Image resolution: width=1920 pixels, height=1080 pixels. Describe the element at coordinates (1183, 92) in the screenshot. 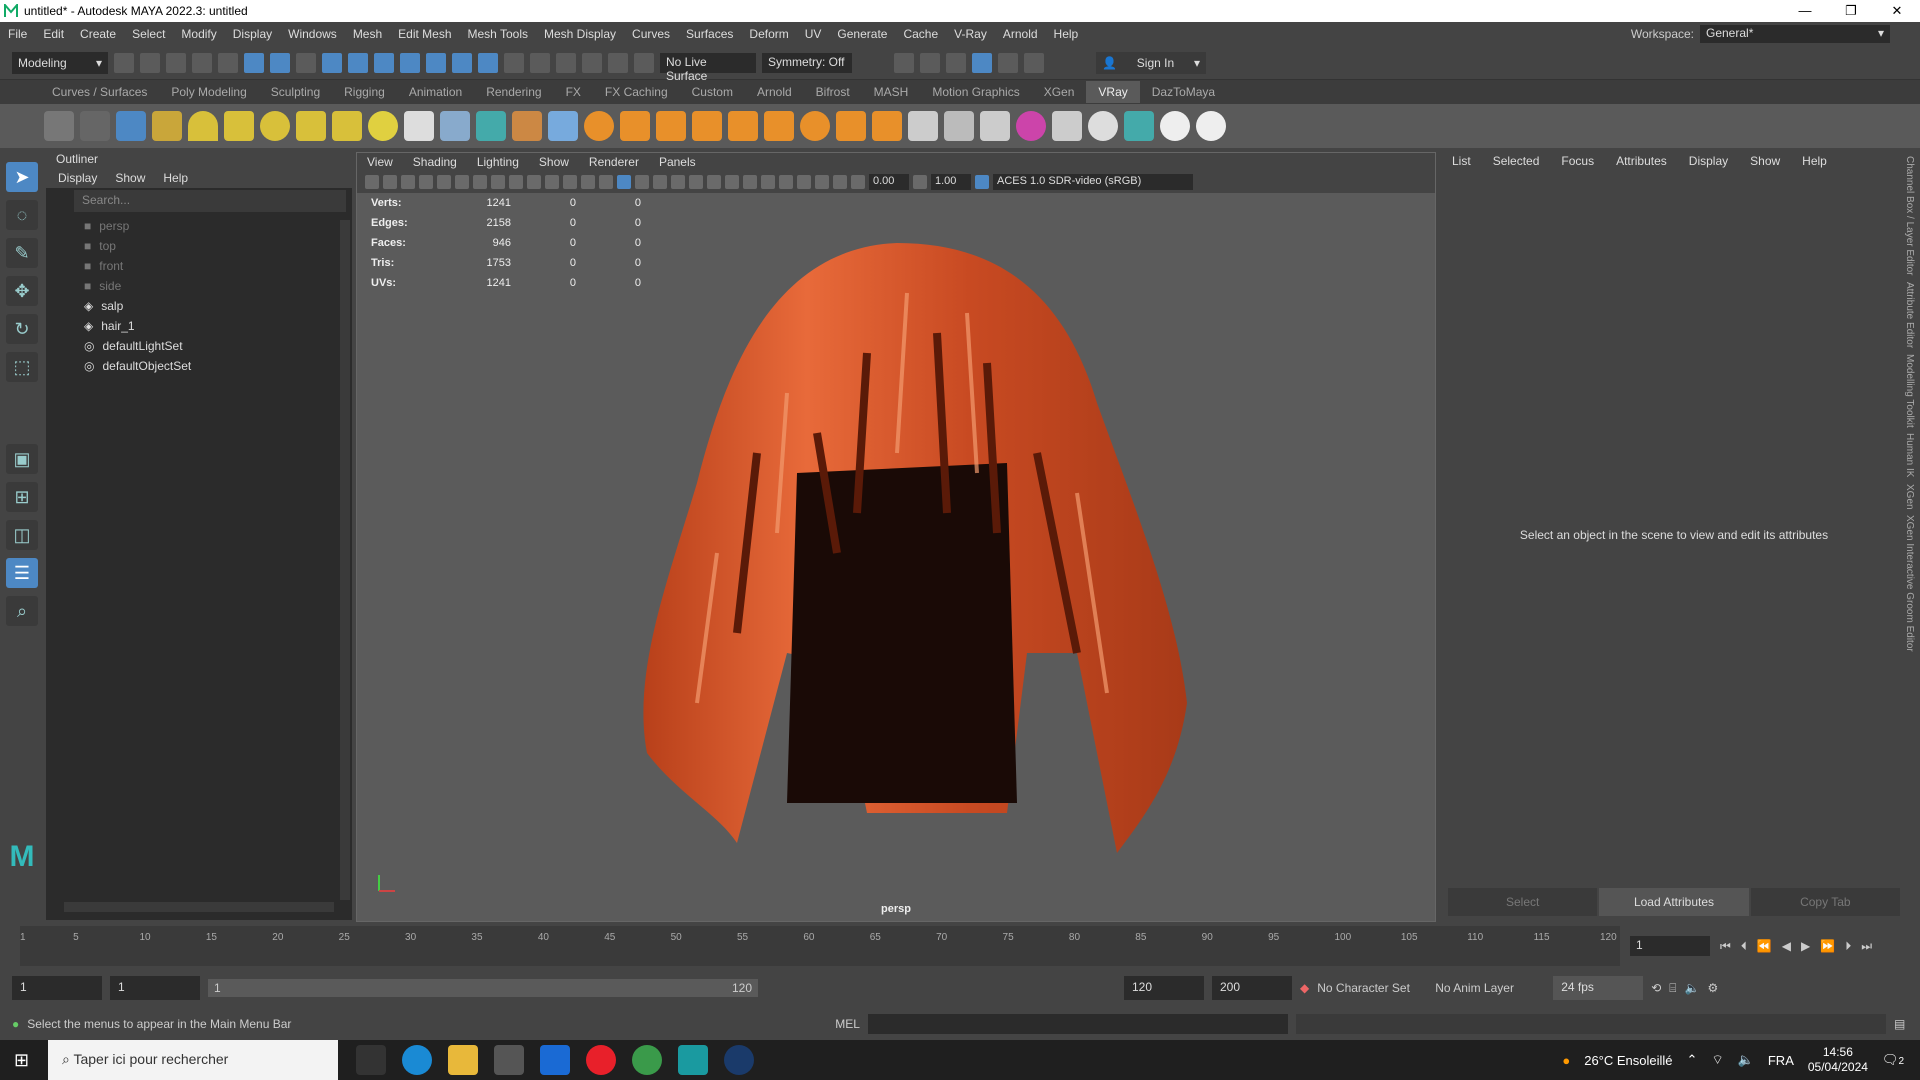

I see `shelf-tab-daztomaya: DazToMaya` at that location.